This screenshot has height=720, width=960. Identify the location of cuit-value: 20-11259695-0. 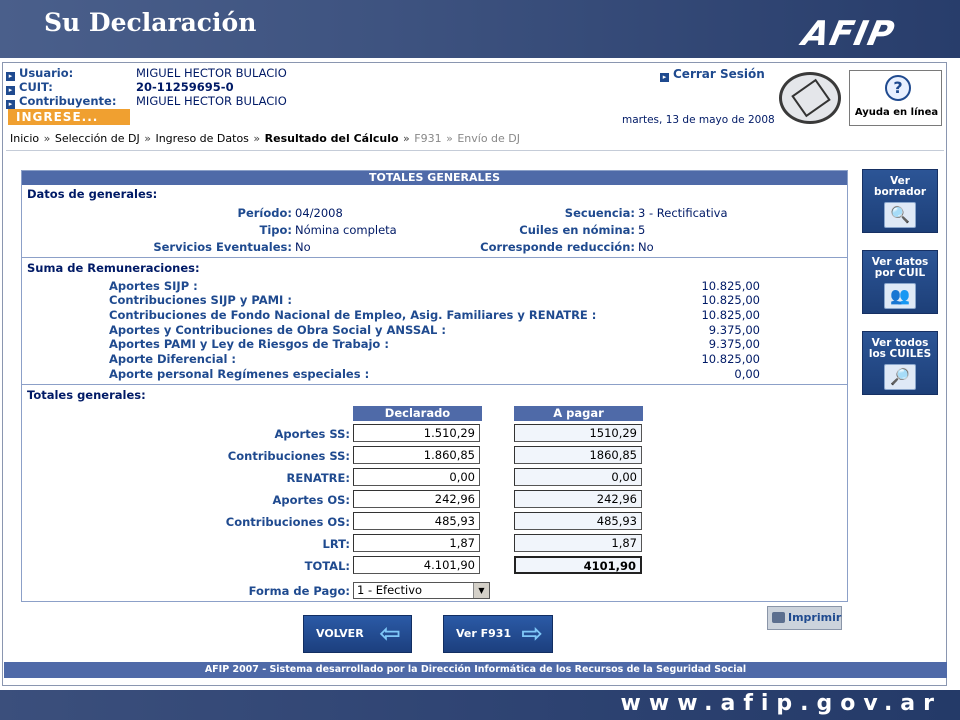
(185, 87).